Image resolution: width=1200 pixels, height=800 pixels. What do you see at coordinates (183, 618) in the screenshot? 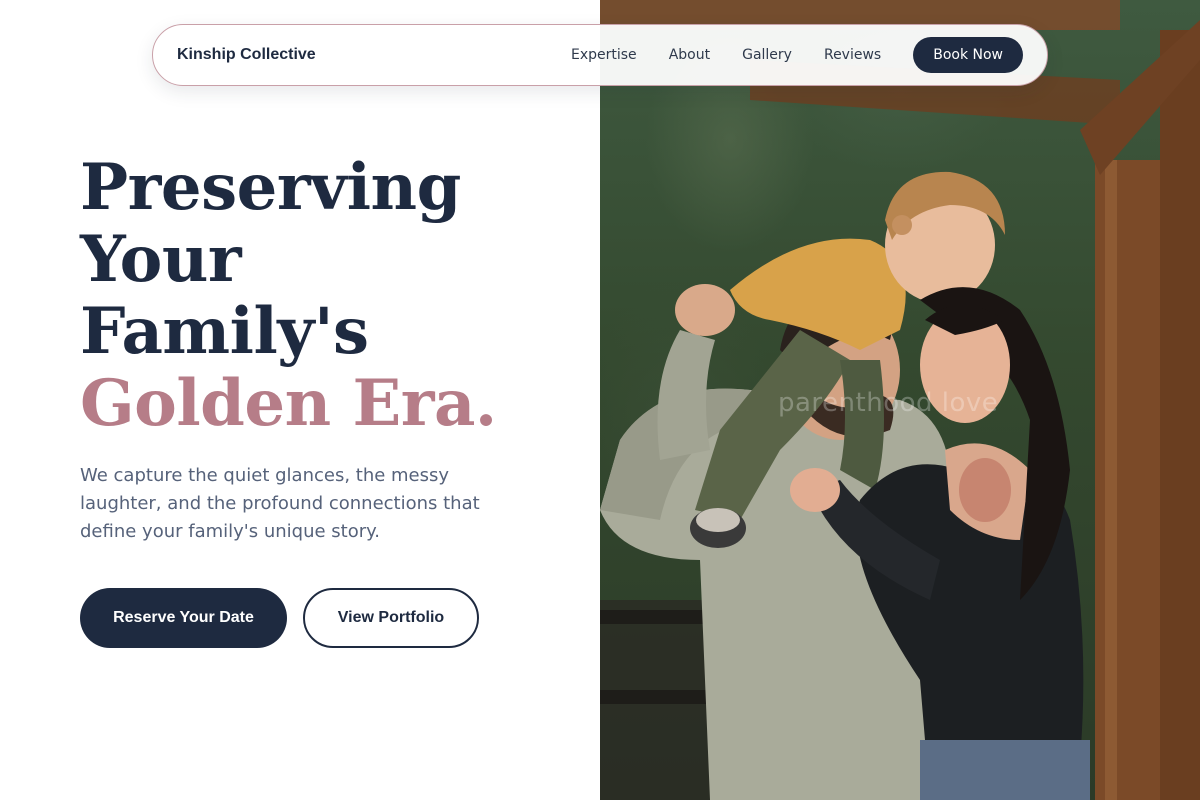
I see `reserve-date-button: Reserve Your Date` at bounding box center [183, 618].